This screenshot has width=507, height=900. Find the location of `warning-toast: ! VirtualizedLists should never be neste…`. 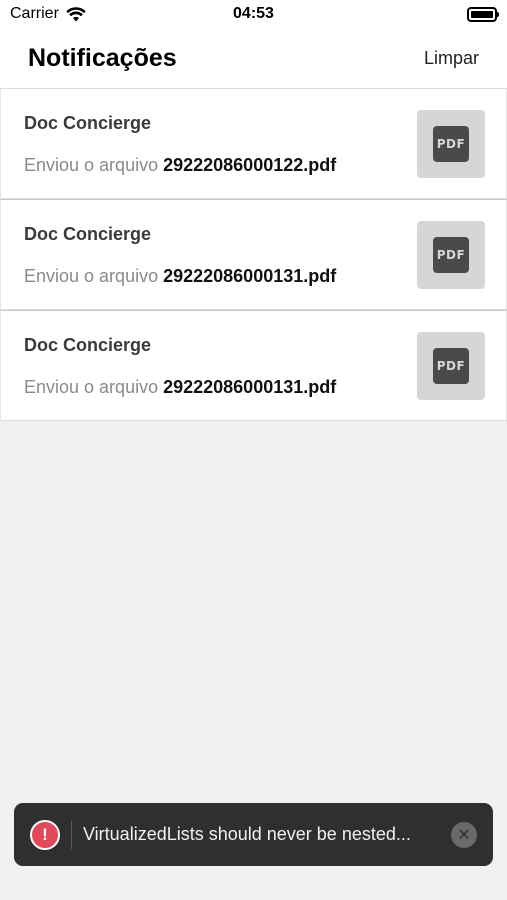

warning-toast: ! VirtualizedLists should never be neste… is located at coordinates (253, 834).